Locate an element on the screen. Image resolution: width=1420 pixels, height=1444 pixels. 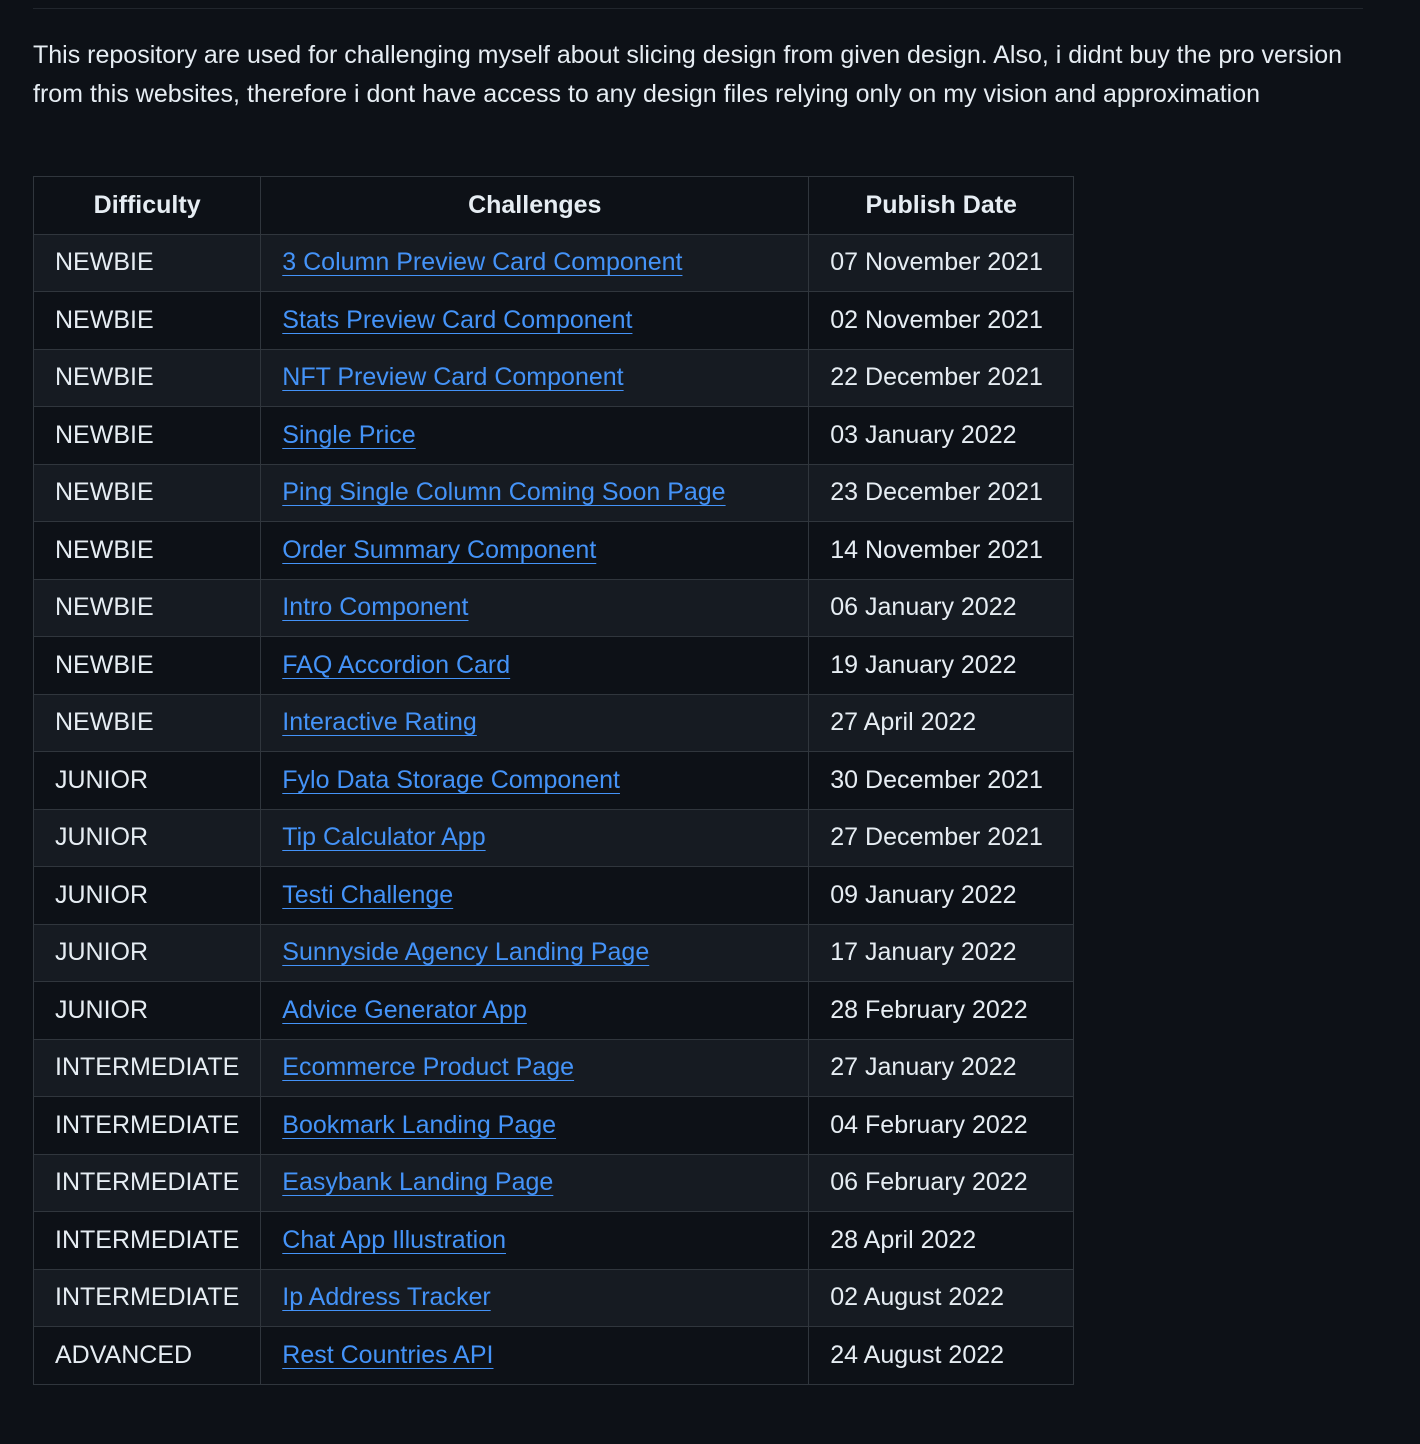
header-publish-date: Publish Date is located at coordinates (941, 205).